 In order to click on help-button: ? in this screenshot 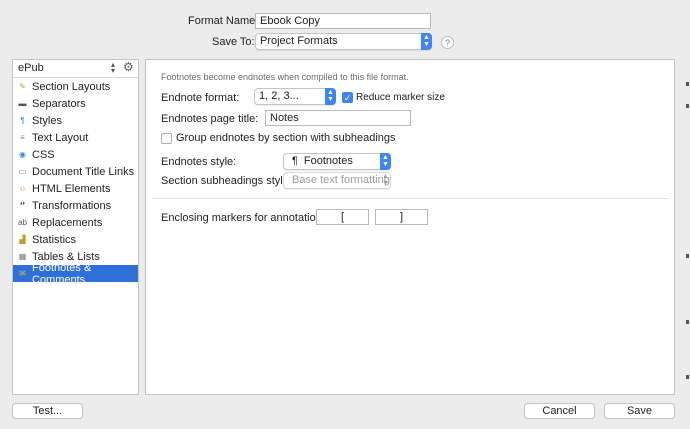, I will do `click(447, 42)`.